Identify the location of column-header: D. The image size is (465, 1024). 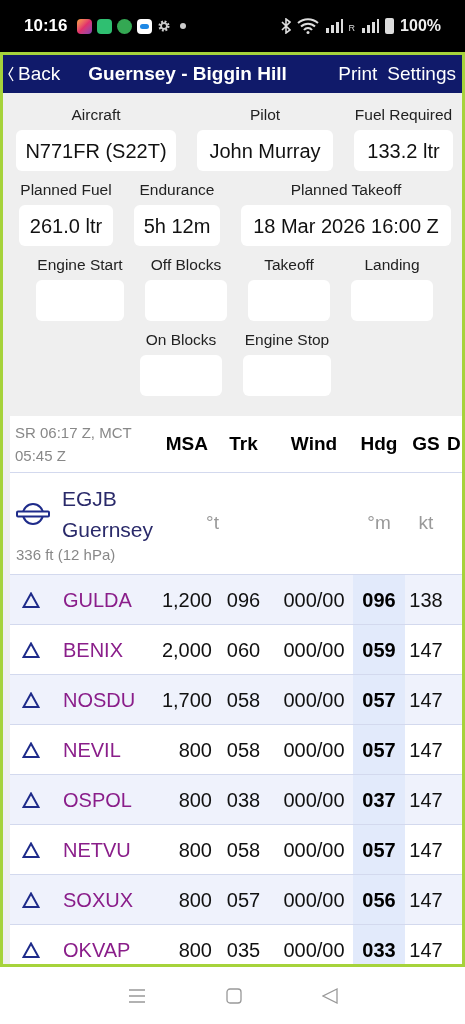
(454, 443).